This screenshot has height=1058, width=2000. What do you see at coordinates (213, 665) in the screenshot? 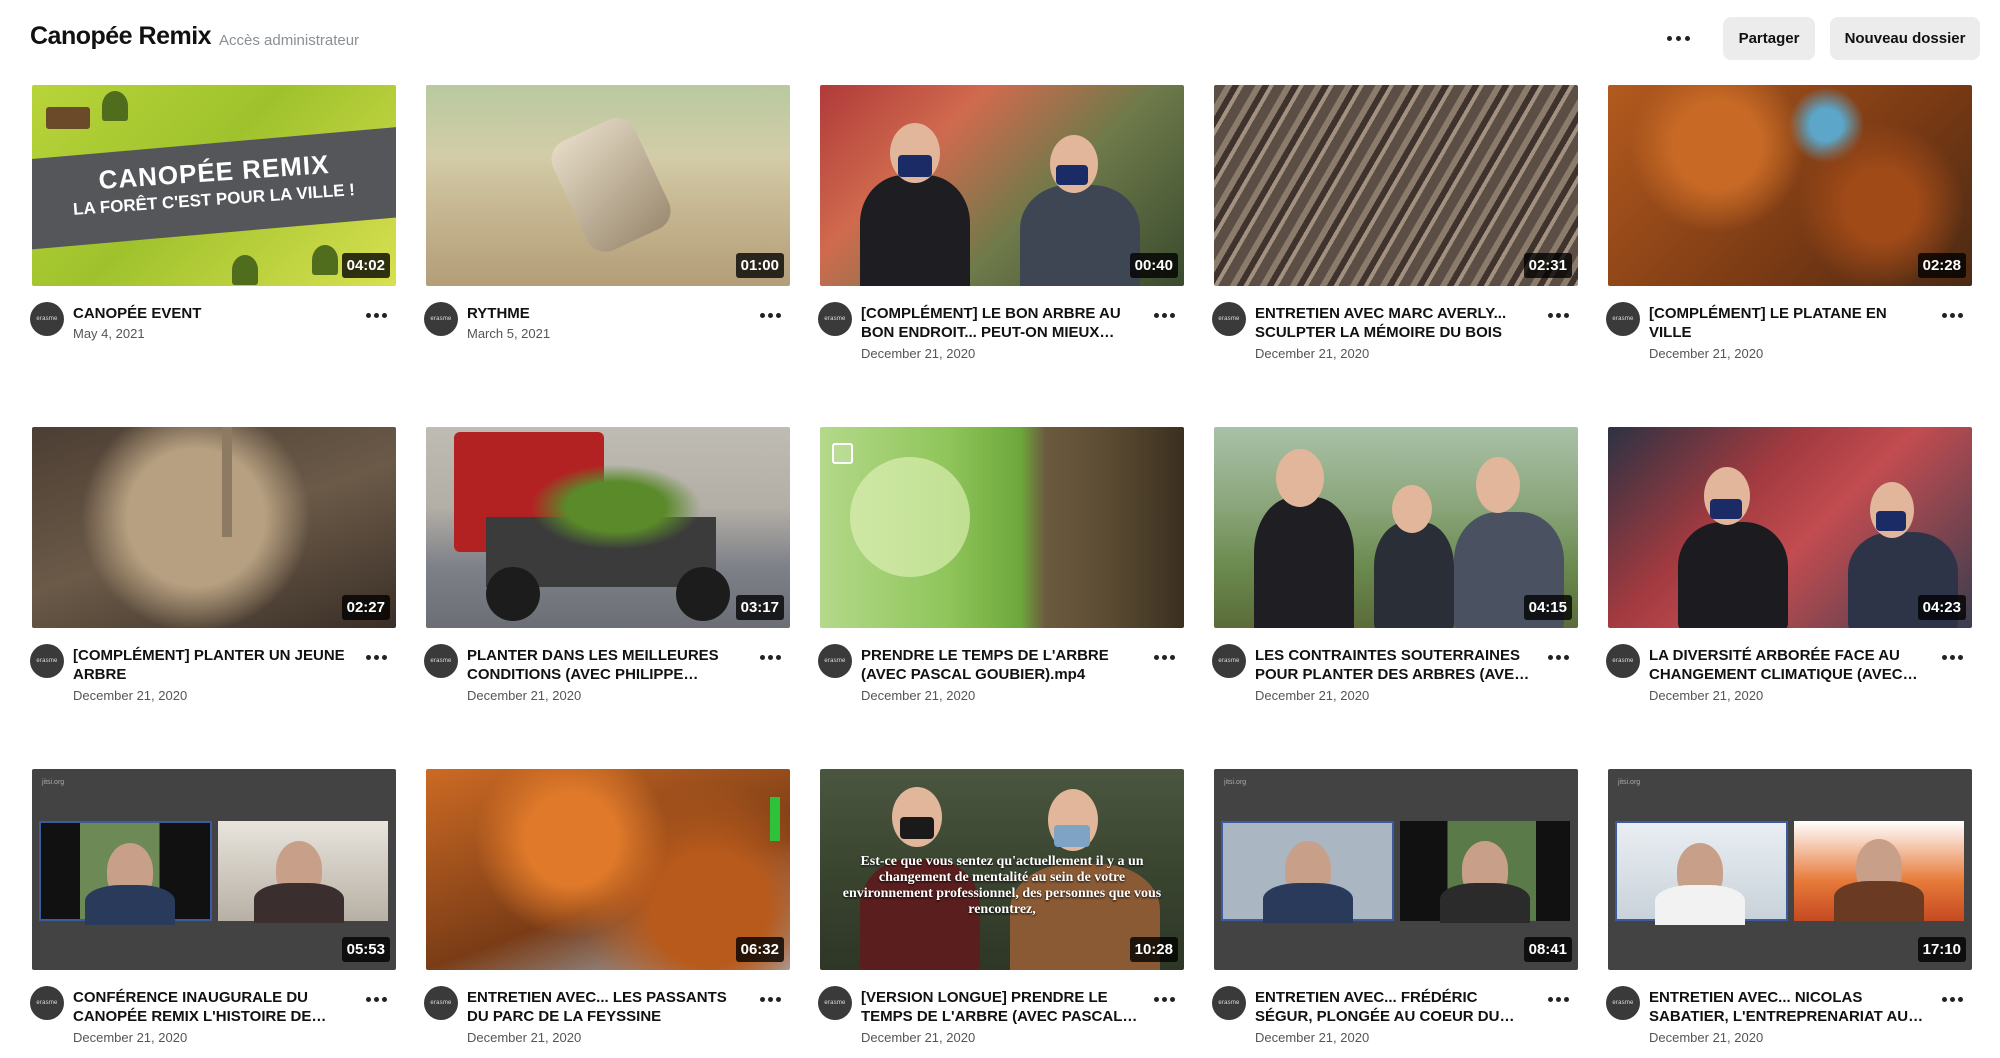
I see `video-title: [COMPLÉMENT] PLANTER UN JEUNE ARBRE` at bounding box center [213, 665].